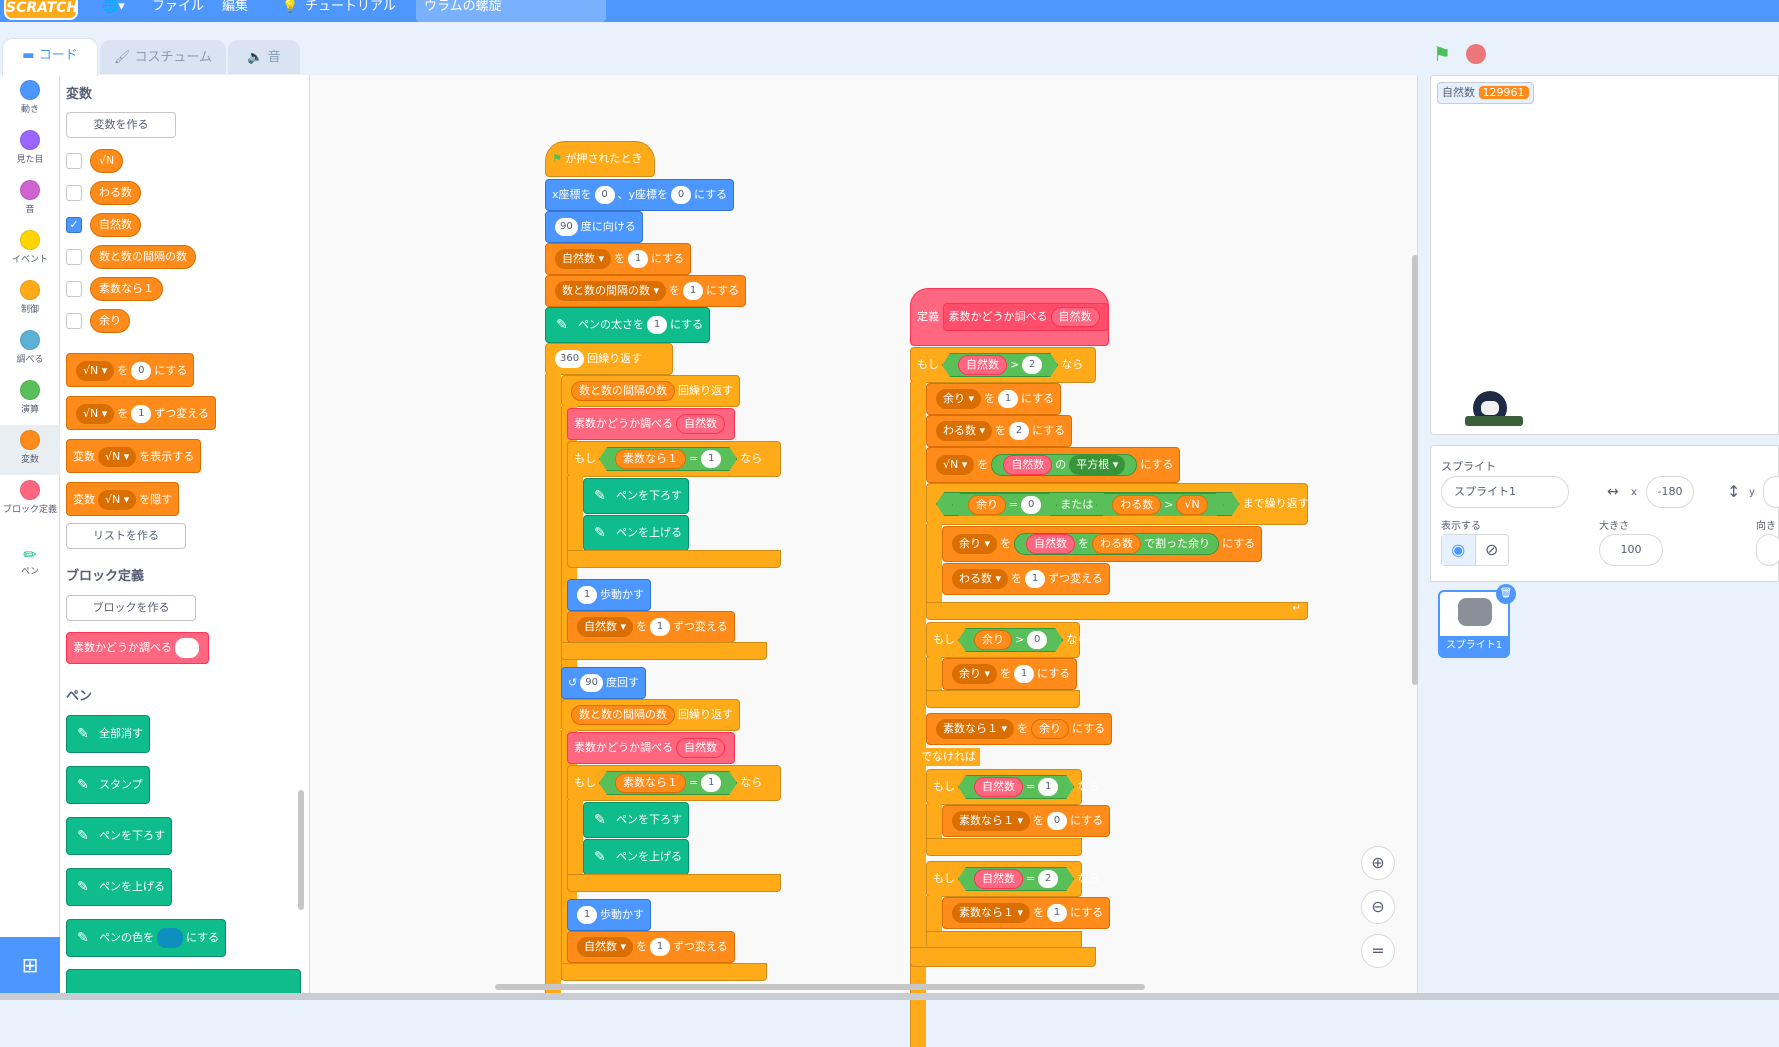 The image size is (1779, 1047). I want to click on tutorial-menu: チュートリアル, so click(350, 11).